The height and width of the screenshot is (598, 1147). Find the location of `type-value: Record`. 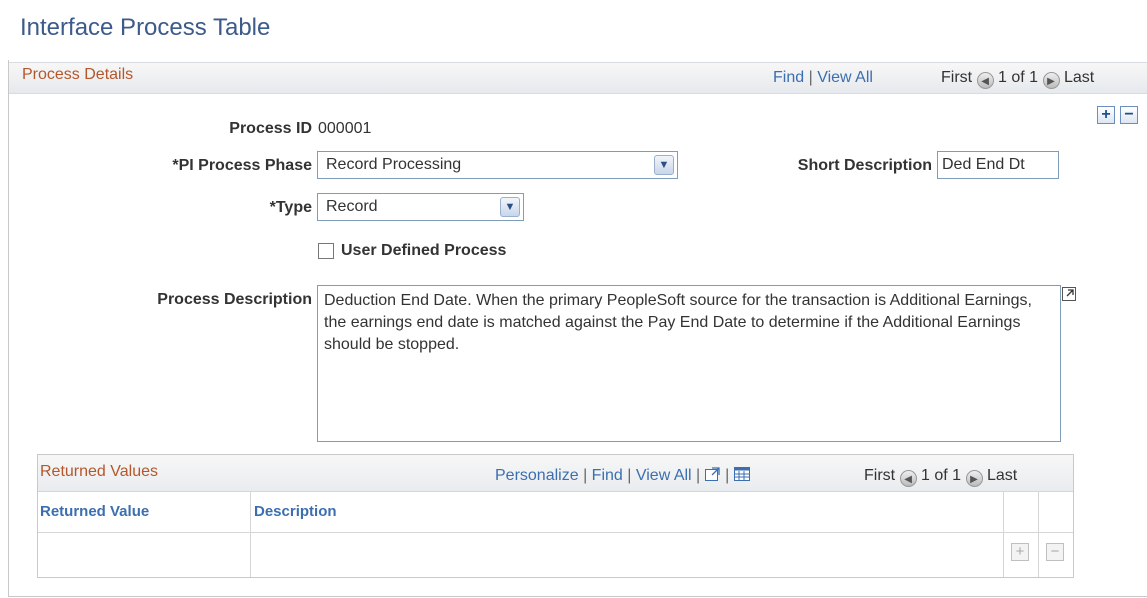

type-value: Record is located at coordinates (352, 206).